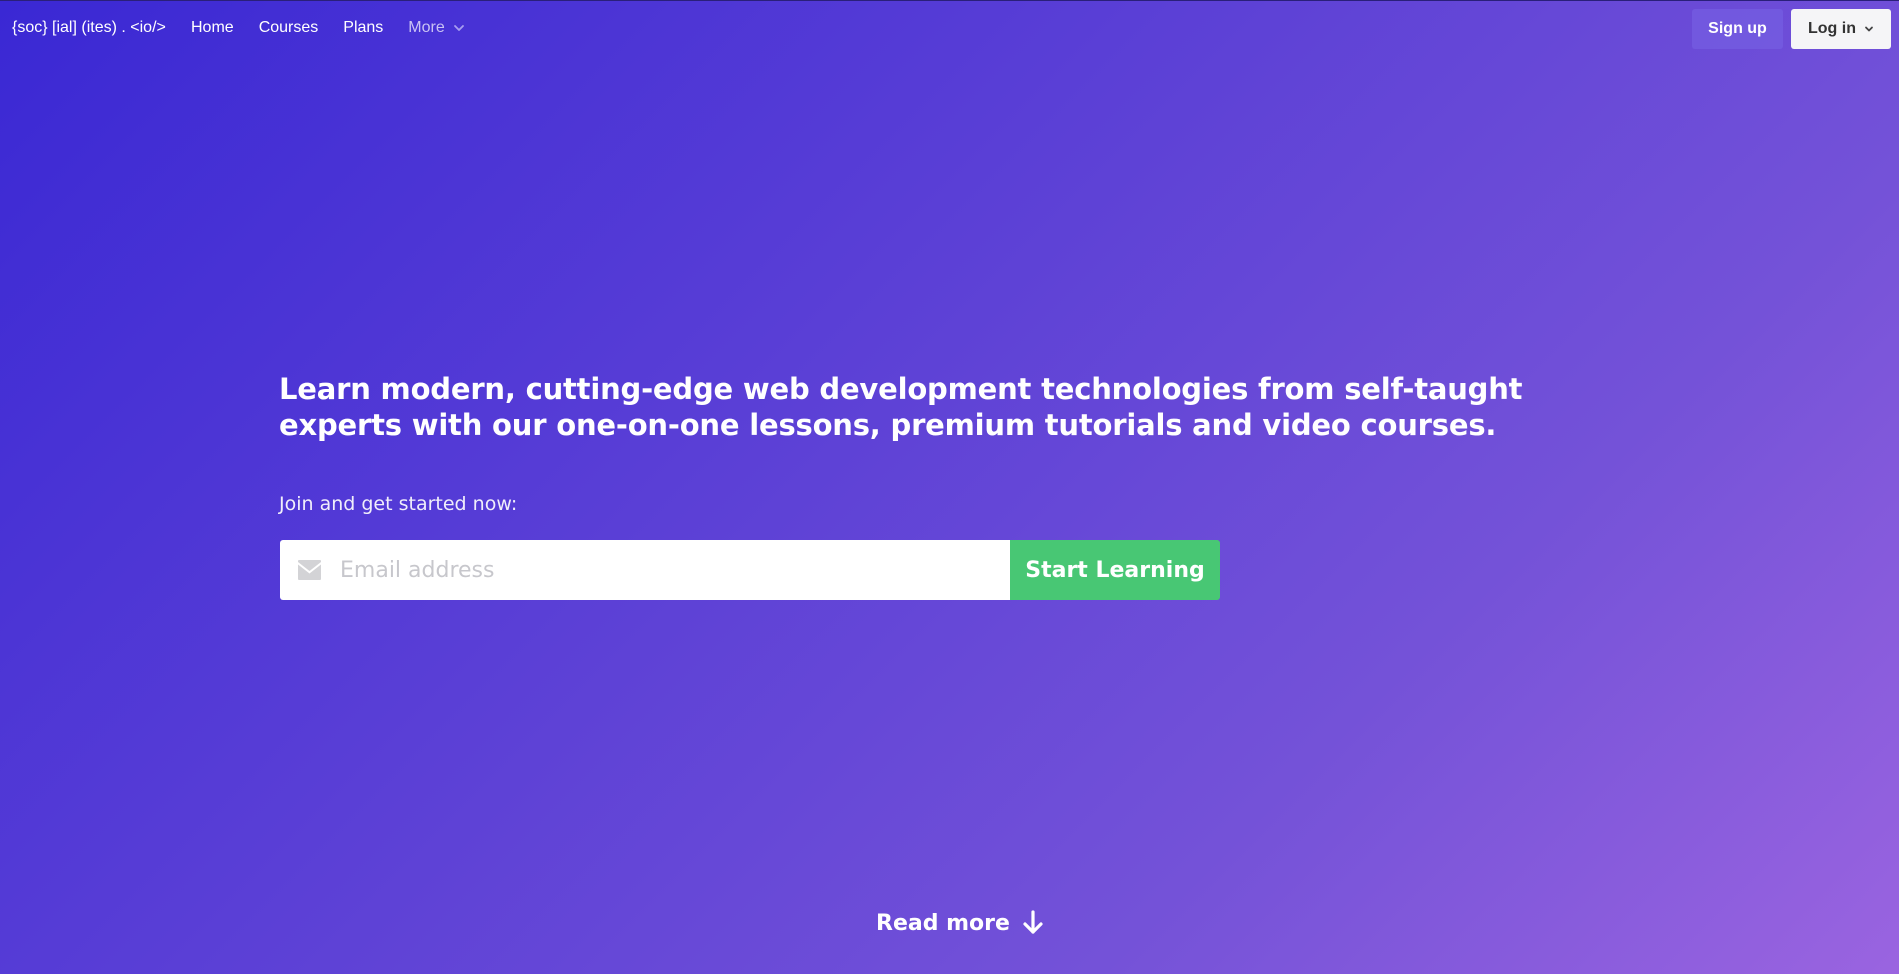 This screenshot has width=1899, height=974. I want to click on start-learning-button: Start Learning, so click(1115, 570).